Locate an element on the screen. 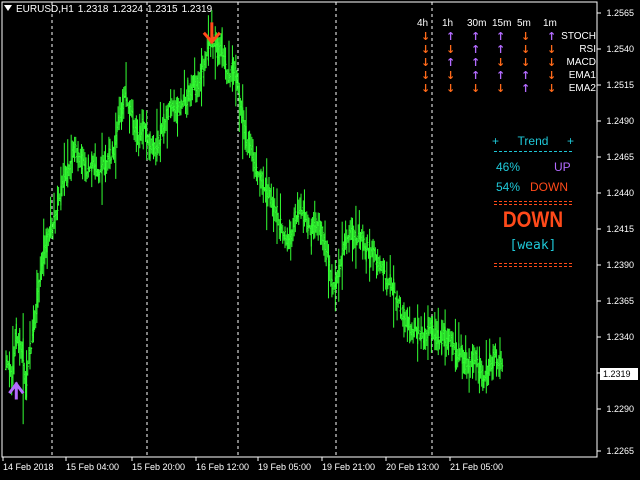  price-tick-label: 1.2340 is located at coordinates (620, 337).